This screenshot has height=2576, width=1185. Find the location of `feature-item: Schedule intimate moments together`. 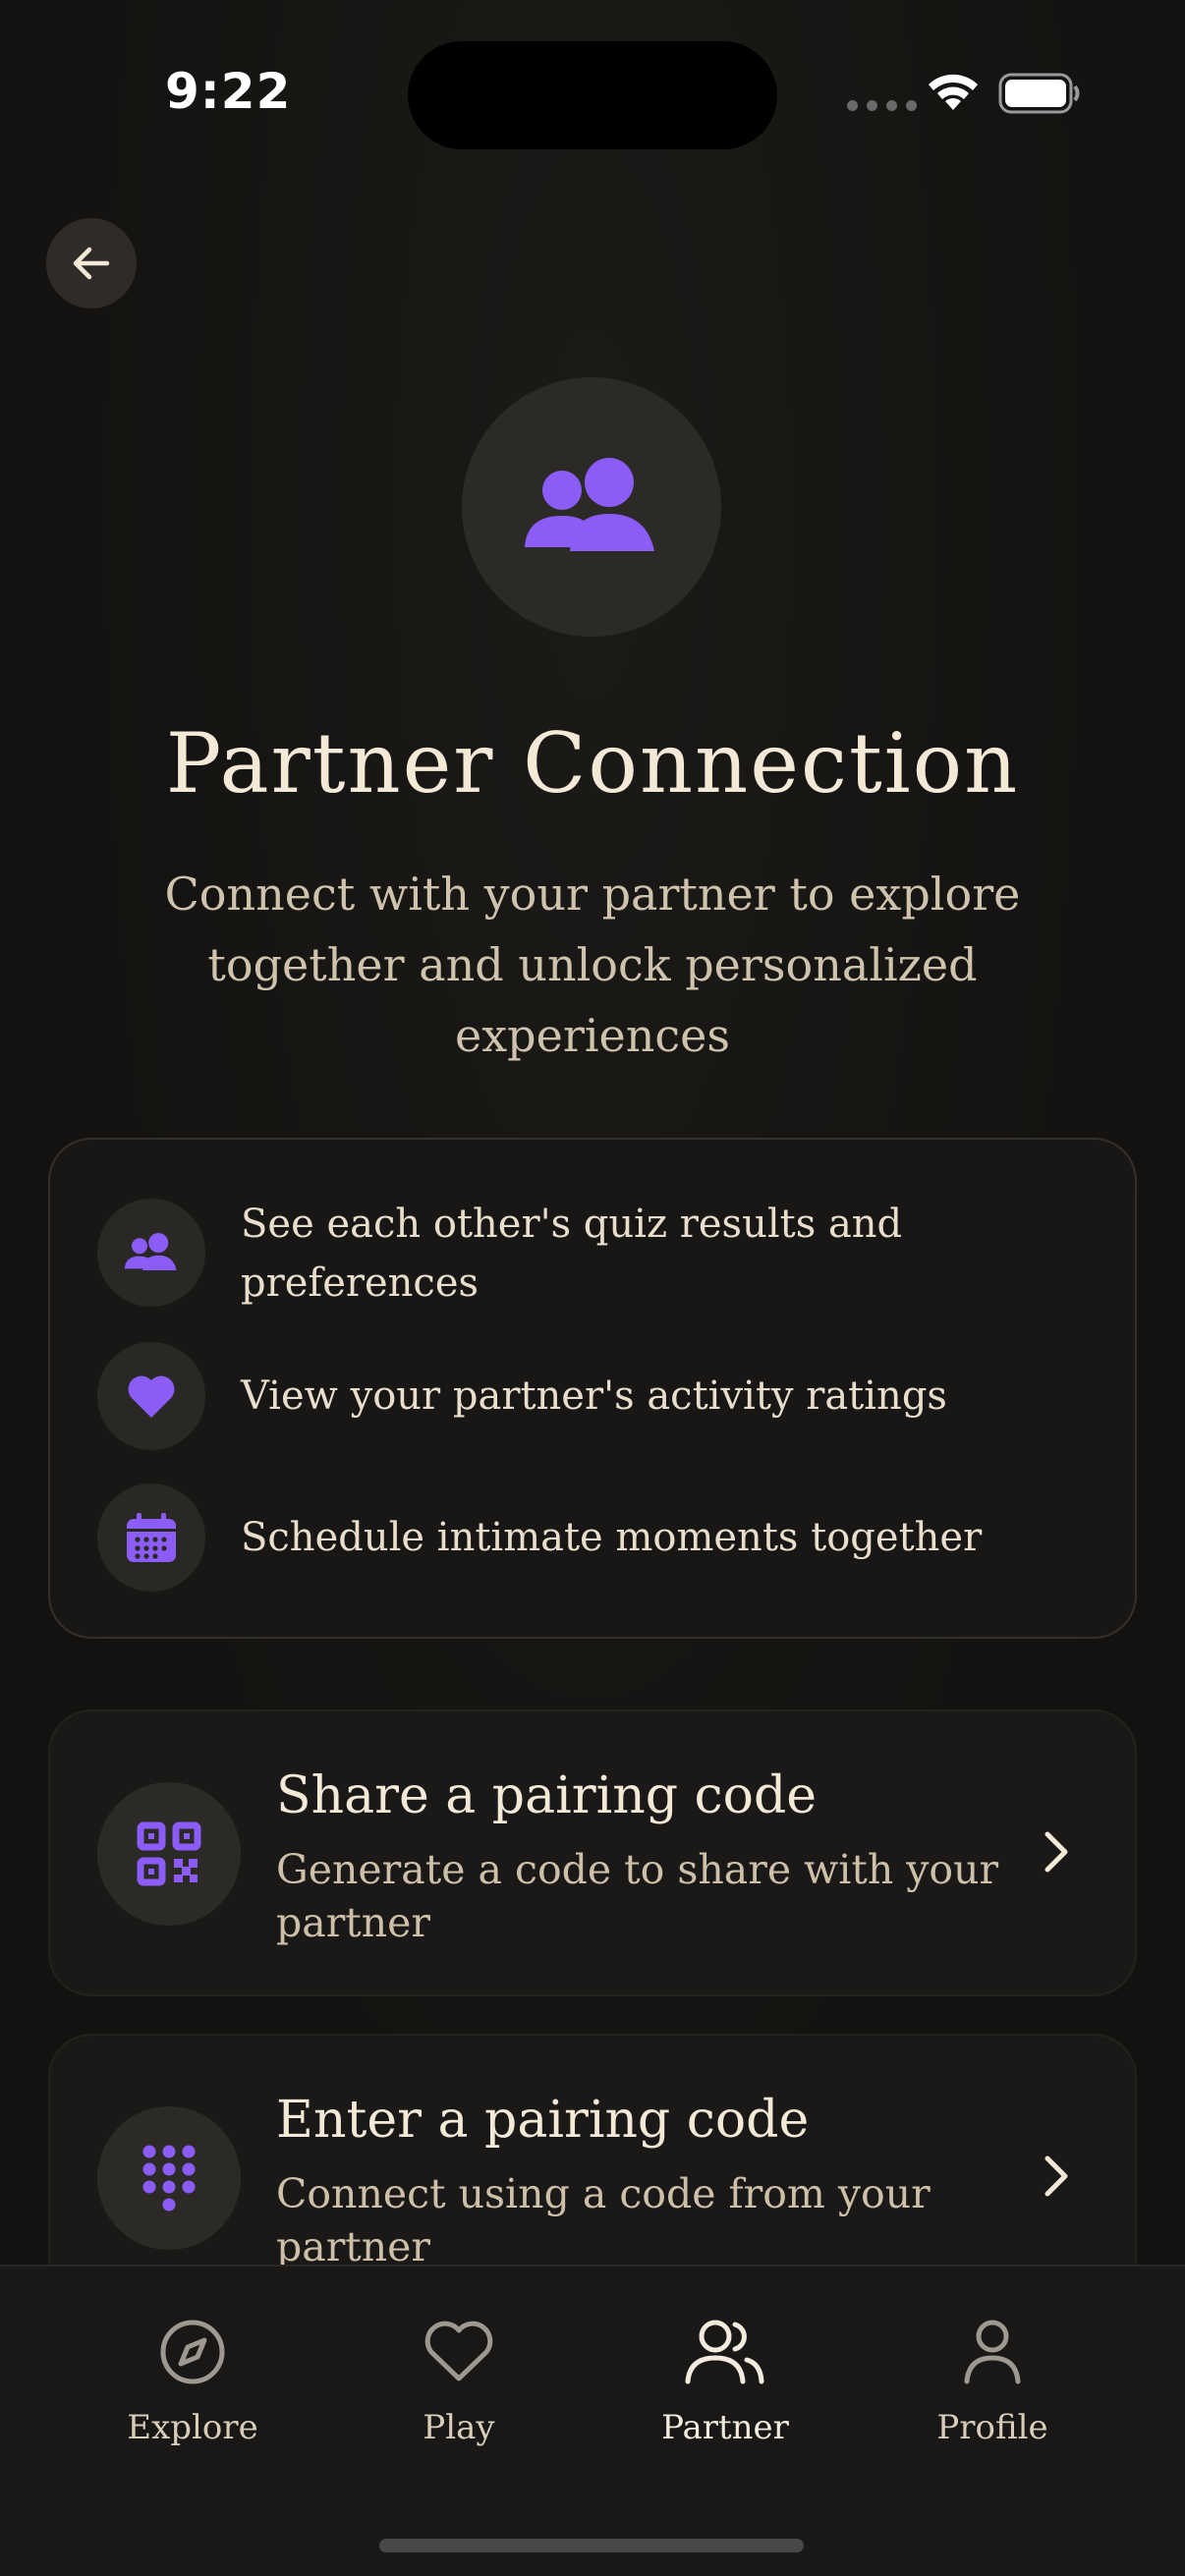

feature-item: Schedule intimate moments together is located at coordinates (592, 1538).